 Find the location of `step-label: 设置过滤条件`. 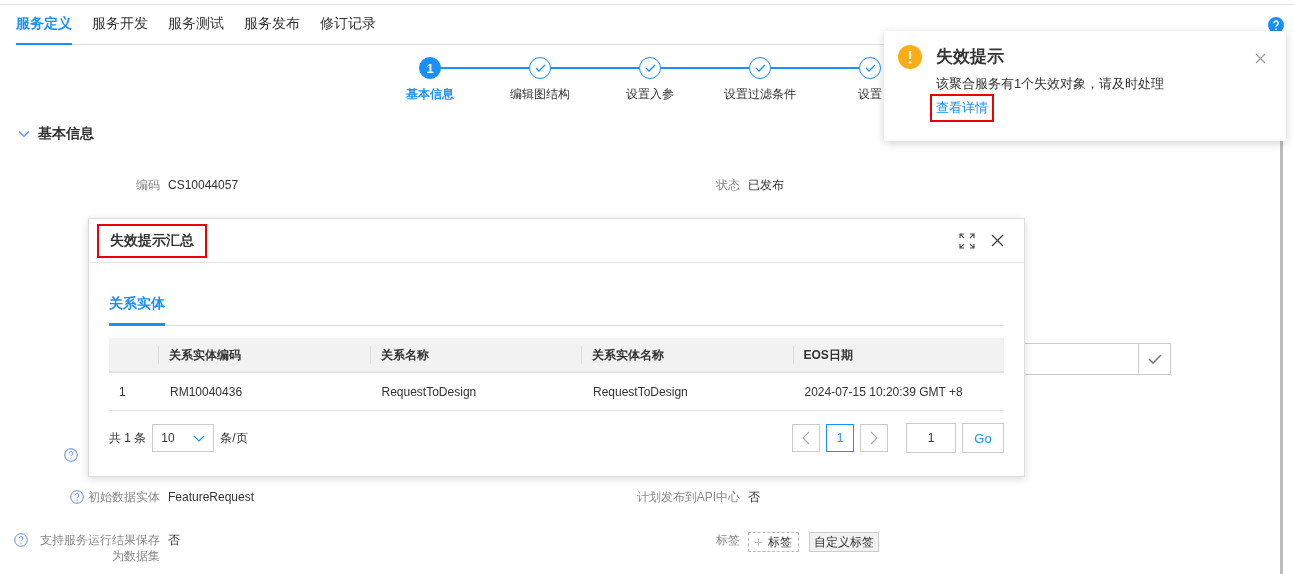

step-label: 设置过滤条件 is located at coordinates (760, 94).